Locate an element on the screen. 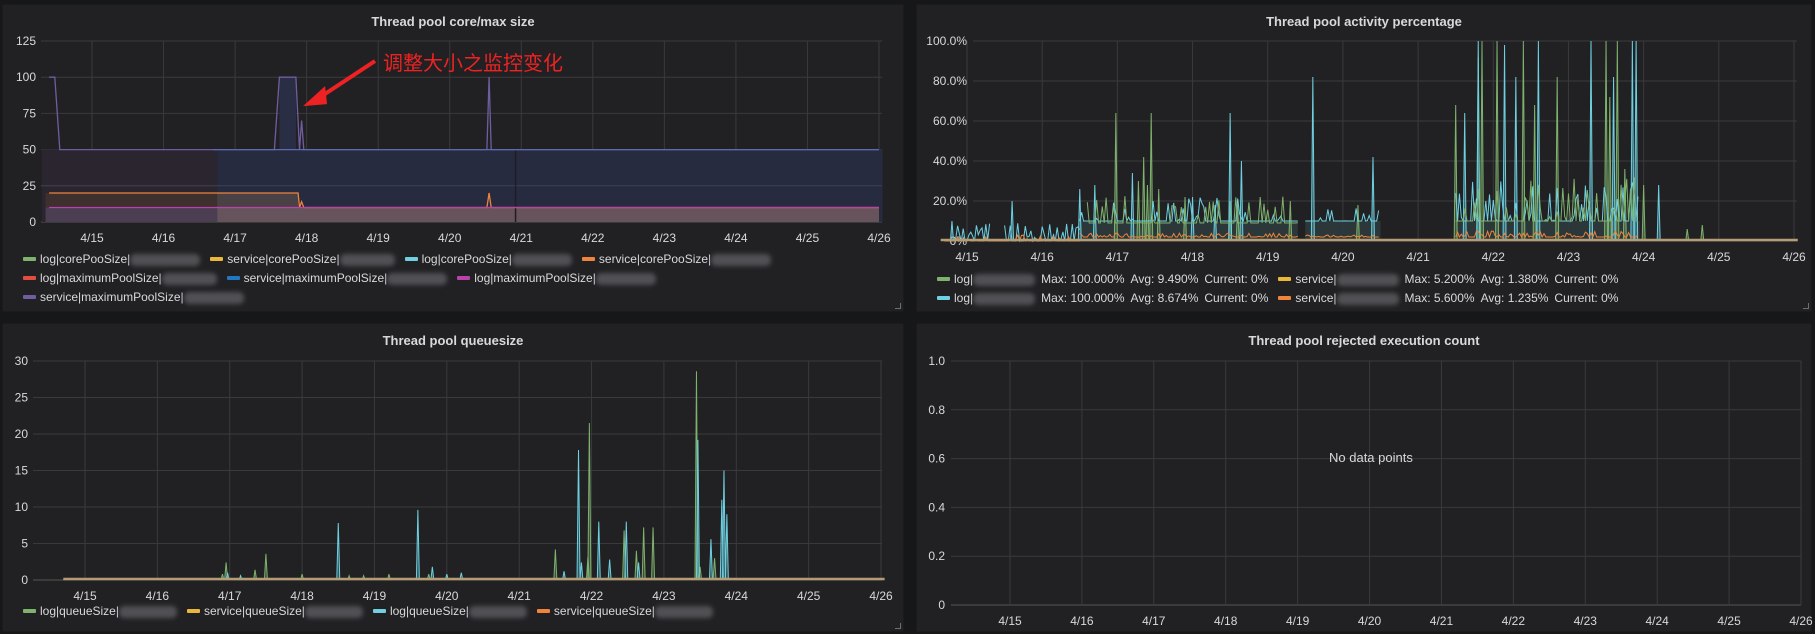  y-tick-label: 0.6 is located at coordinates (936, 459).